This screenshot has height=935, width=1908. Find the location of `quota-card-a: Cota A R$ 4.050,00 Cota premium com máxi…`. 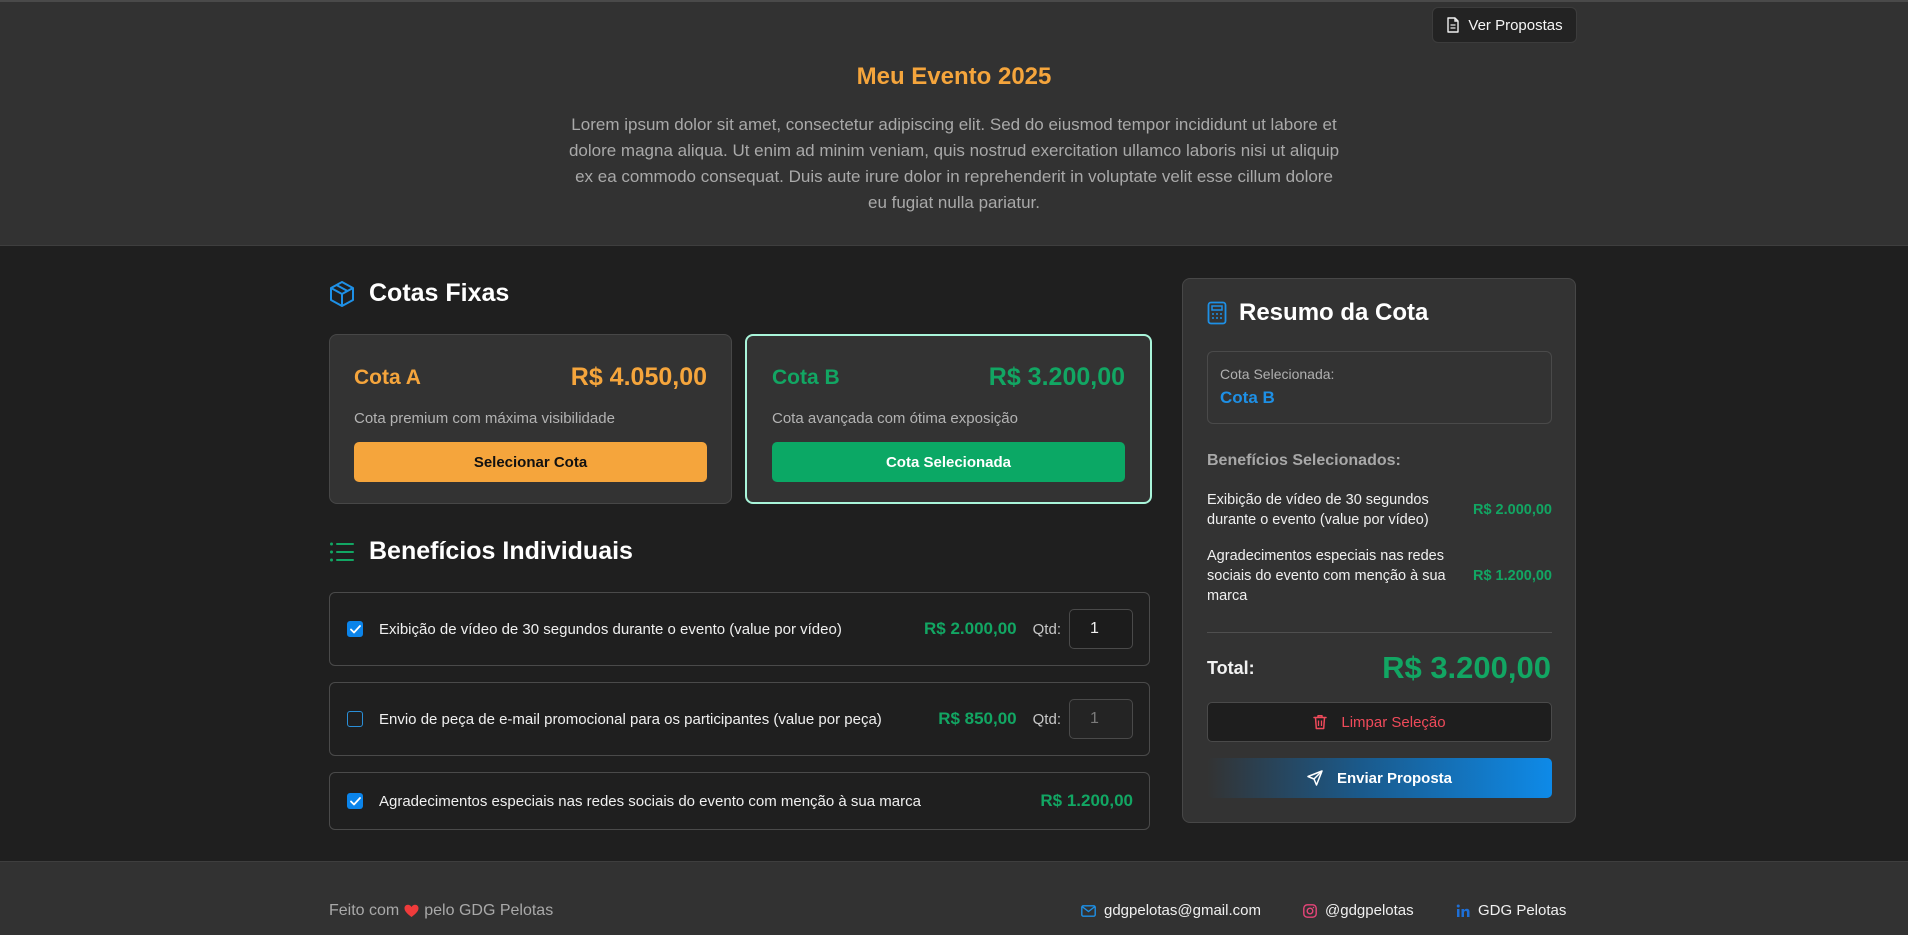

quota-card-a: Cota A R$ 4.050,00 Cota premium com máxi… is located at coordinates (530, 419).